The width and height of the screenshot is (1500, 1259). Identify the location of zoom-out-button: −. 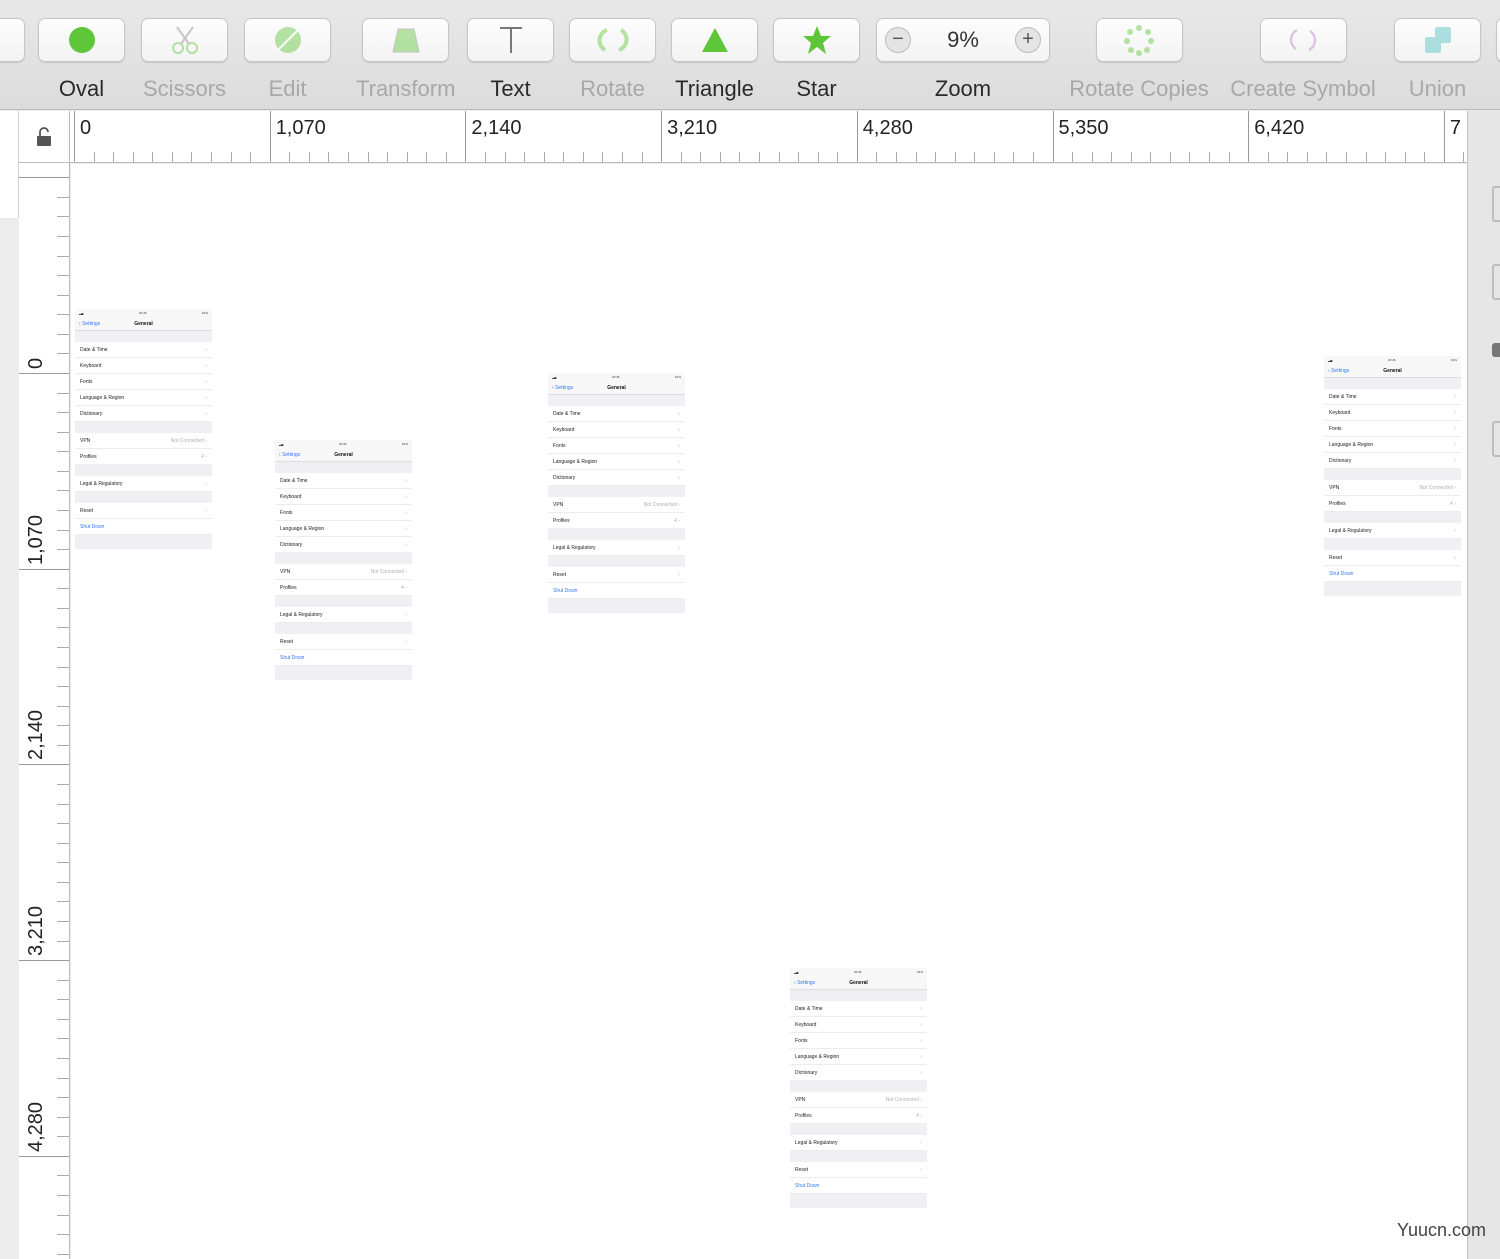
(898, 40).